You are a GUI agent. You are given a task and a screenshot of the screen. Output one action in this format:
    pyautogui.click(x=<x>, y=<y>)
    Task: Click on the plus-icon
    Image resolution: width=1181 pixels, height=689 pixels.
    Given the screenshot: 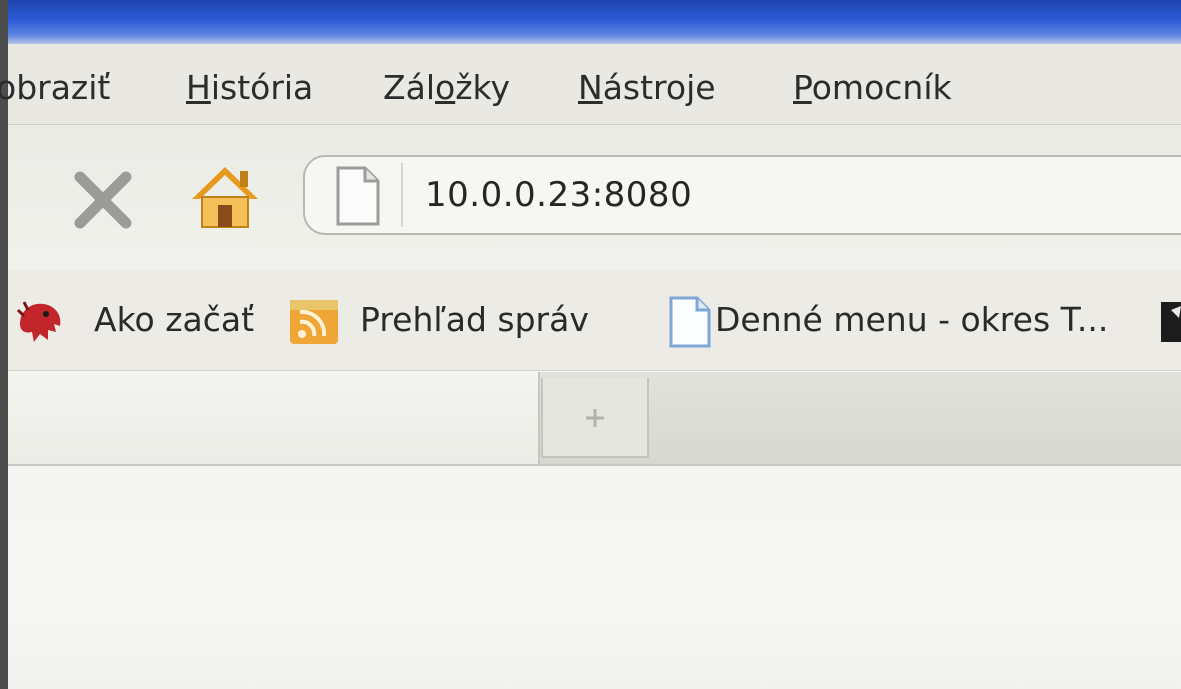 What is the action you would take?
    pyautogui.click(x=595, y=418)
    